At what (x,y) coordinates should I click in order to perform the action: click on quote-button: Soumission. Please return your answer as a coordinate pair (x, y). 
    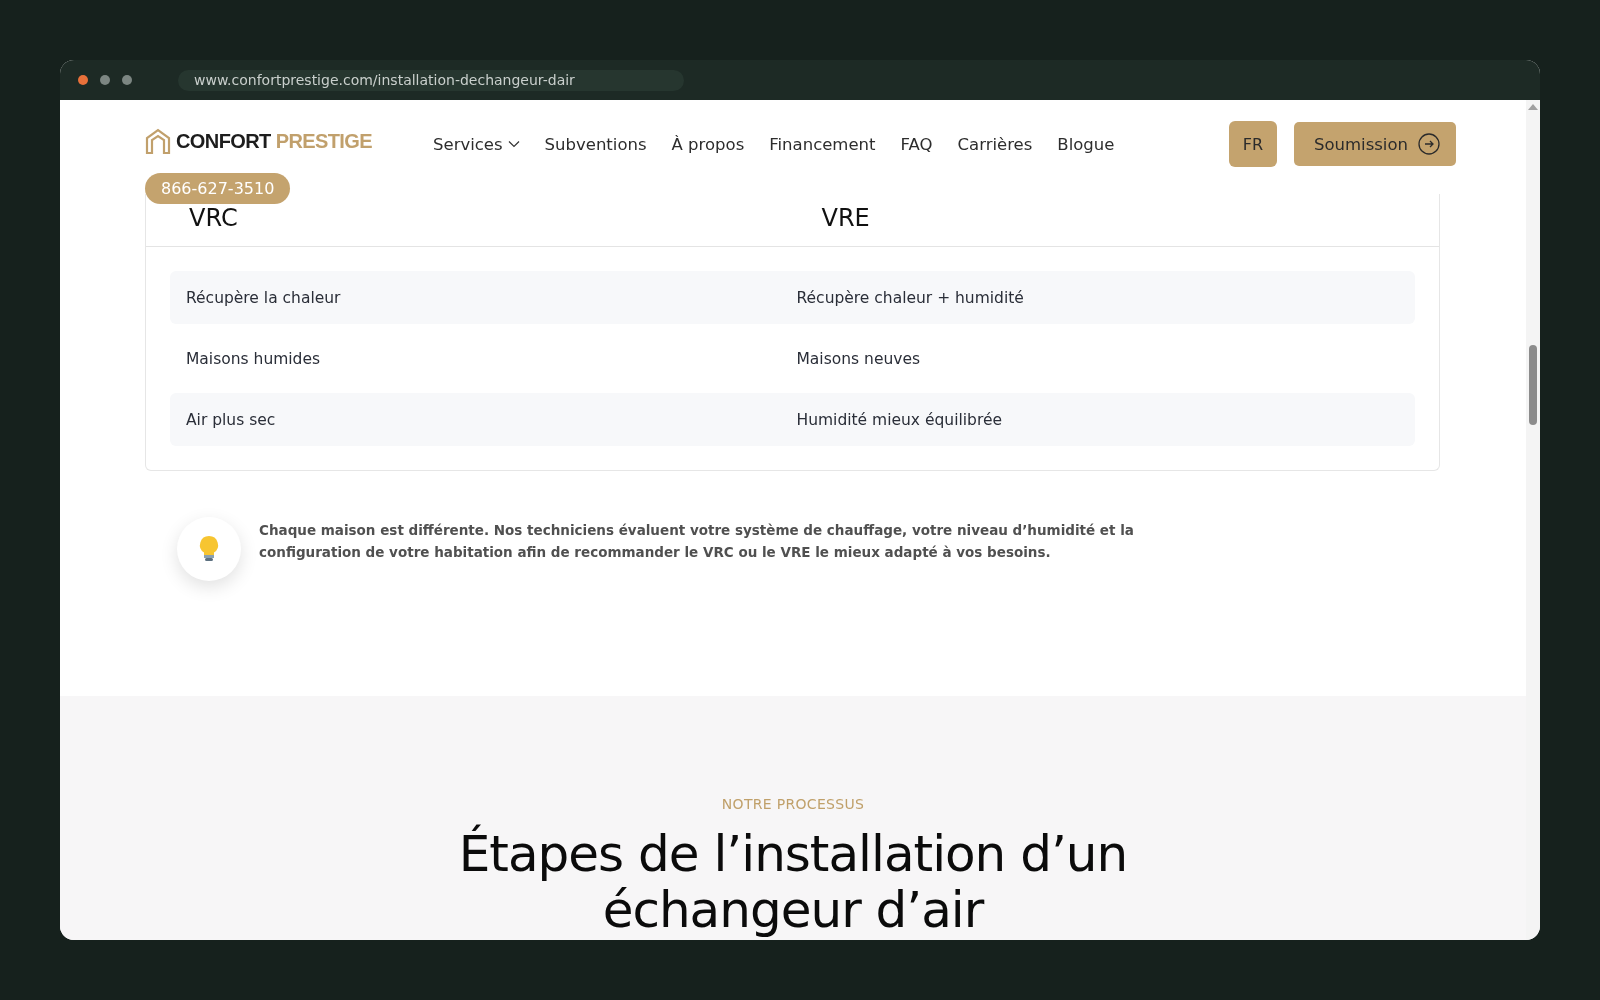
    Looking at the image, I should click on (1375, 144).